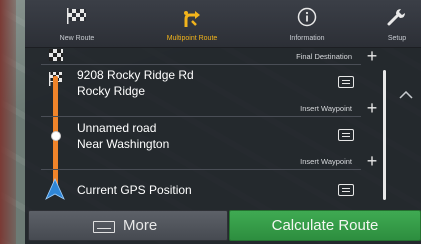 The image size is (421, 244). Describe the element at coordinates (346, 82) in the screenshot. I see `destination-menu-icon` at that location.